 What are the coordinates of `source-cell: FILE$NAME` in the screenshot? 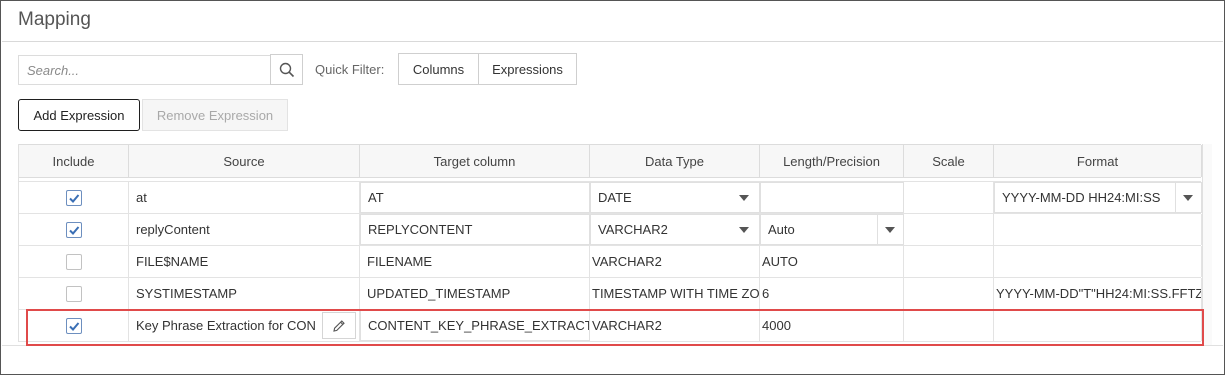 It's located at (244, 261).